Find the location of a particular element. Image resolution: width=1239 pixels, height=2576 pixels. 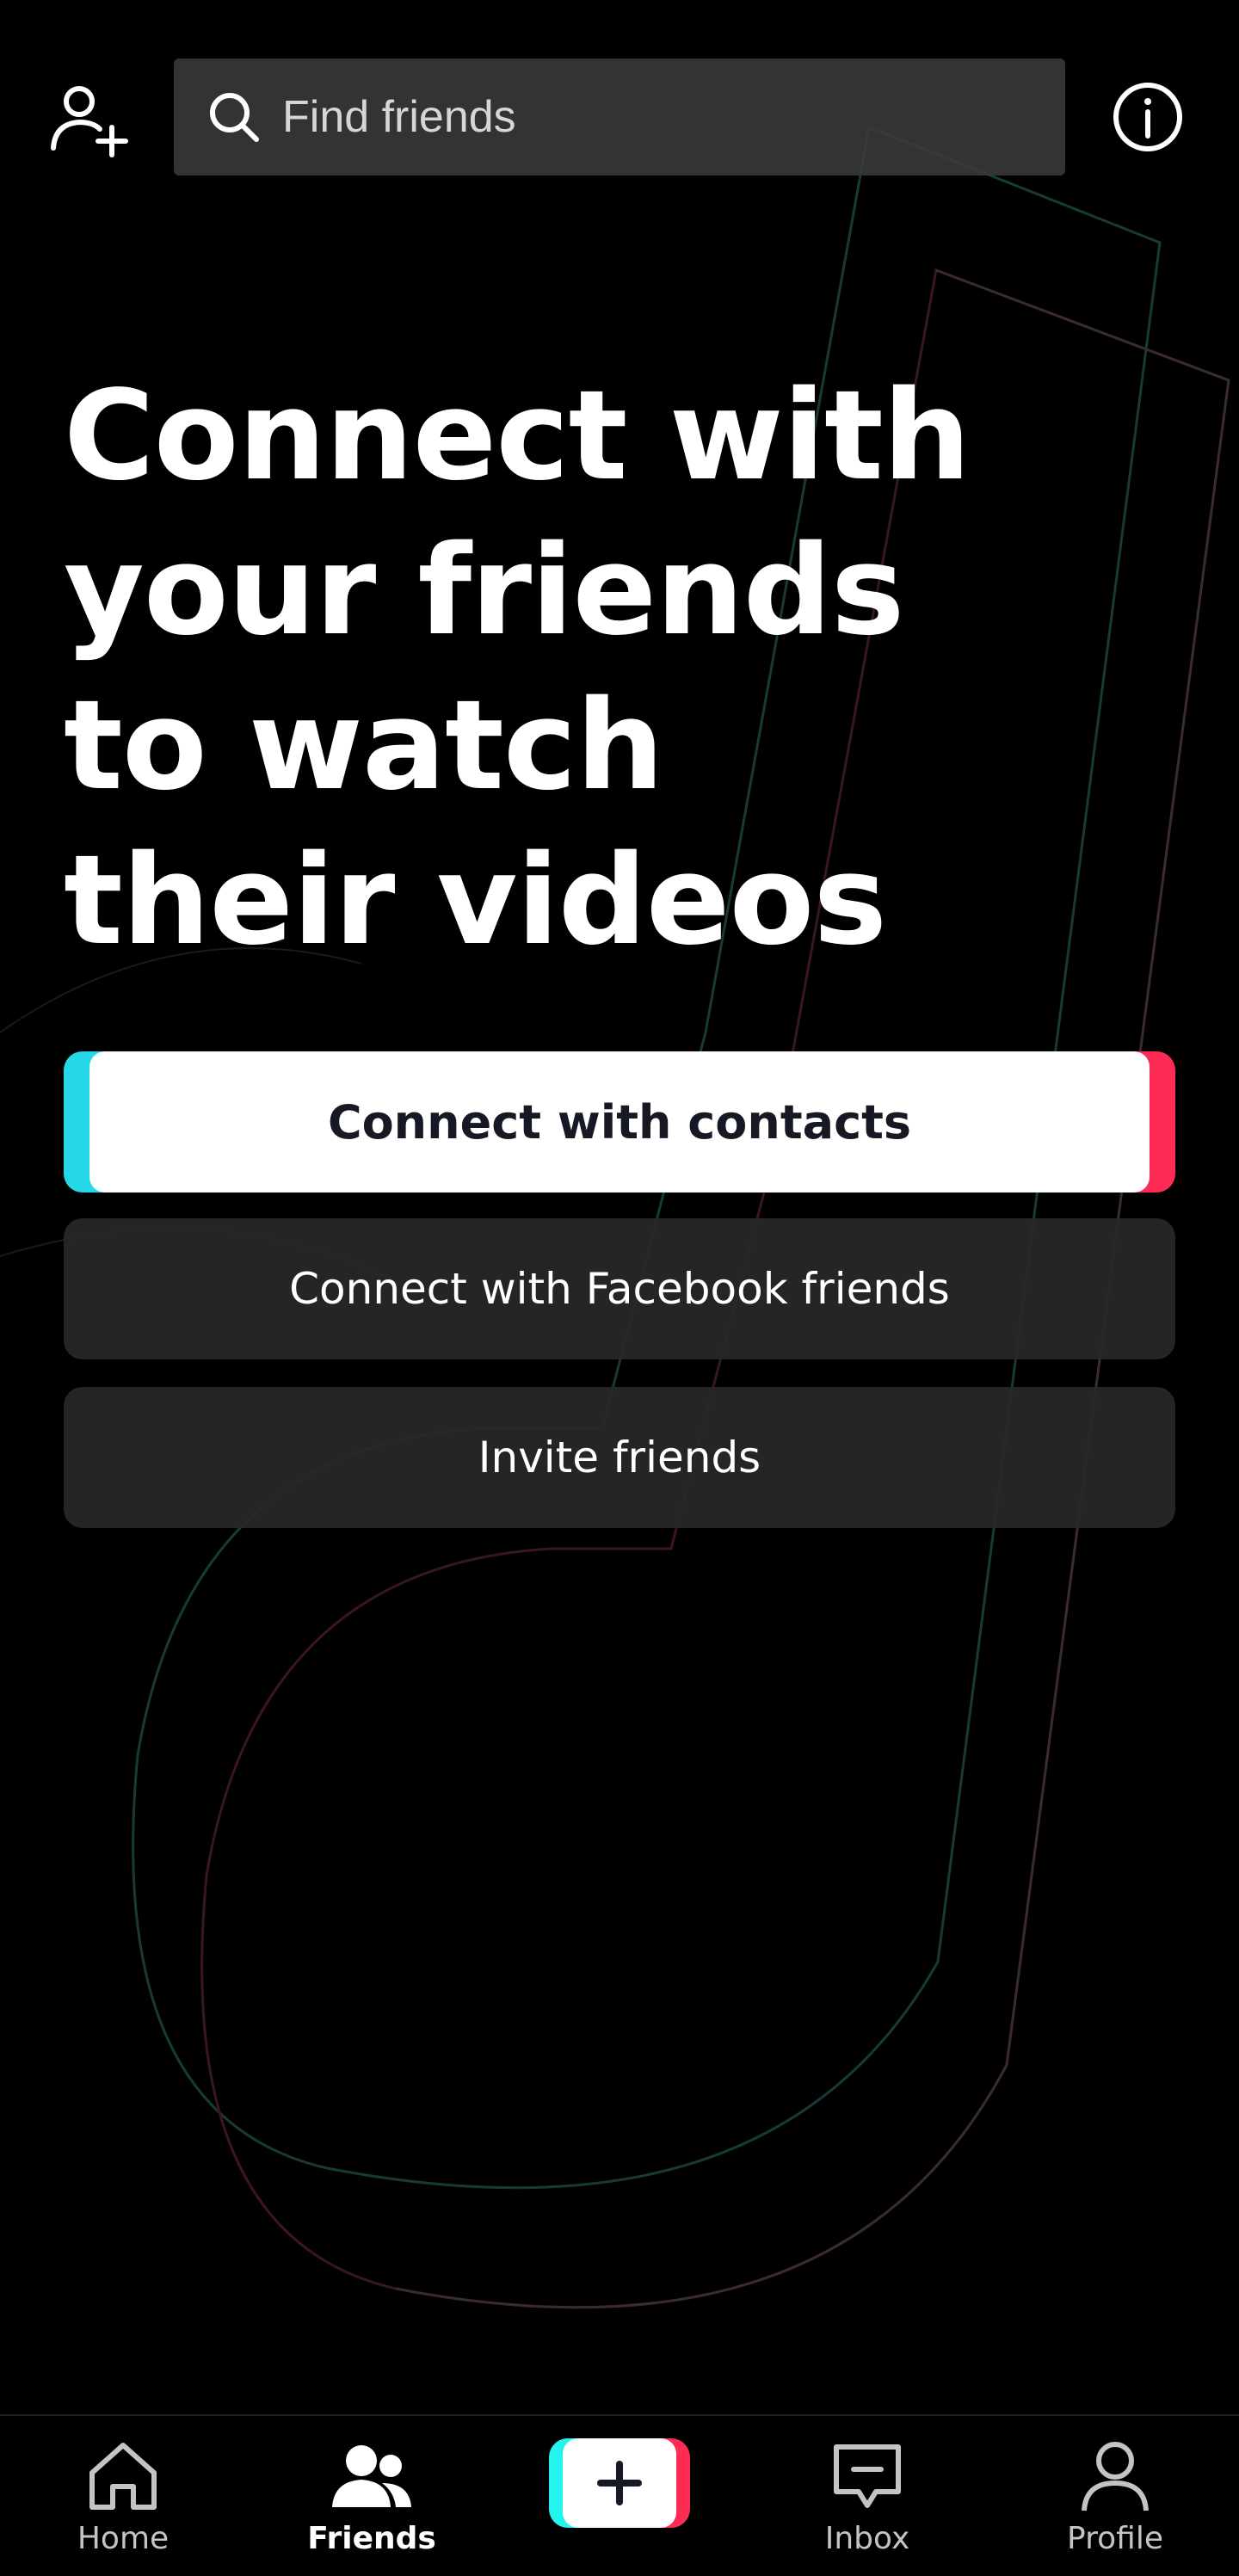

nav-profile-label: Profile is located at coordinates (1115, 2539).